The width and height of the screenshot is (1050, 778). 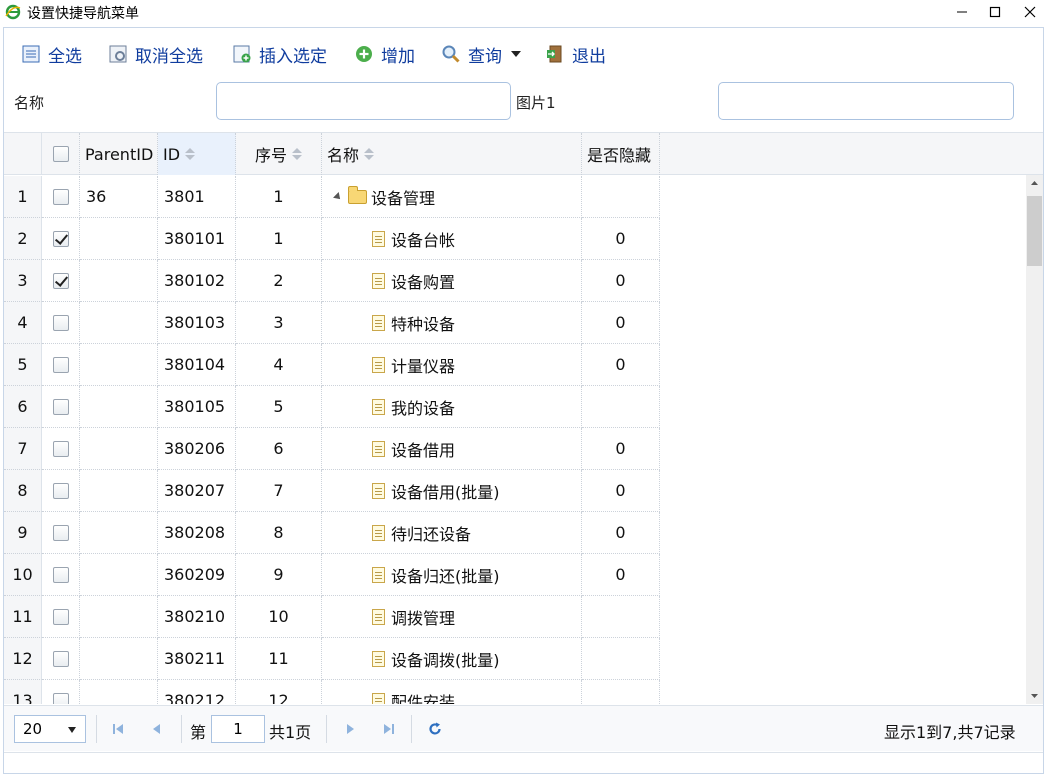 What do you see at coordinates (389, 729) in the screenshot?
I see `last-page-icon` at bounding box center [389, 729].